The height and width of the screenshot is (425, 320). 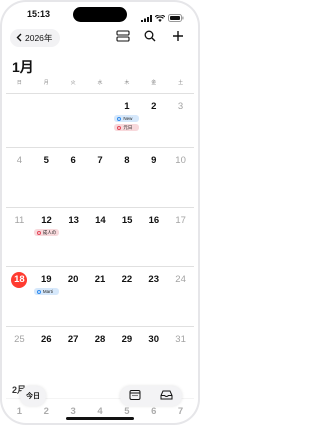 I want to click on battery-icon, so click(x=176, y=18).